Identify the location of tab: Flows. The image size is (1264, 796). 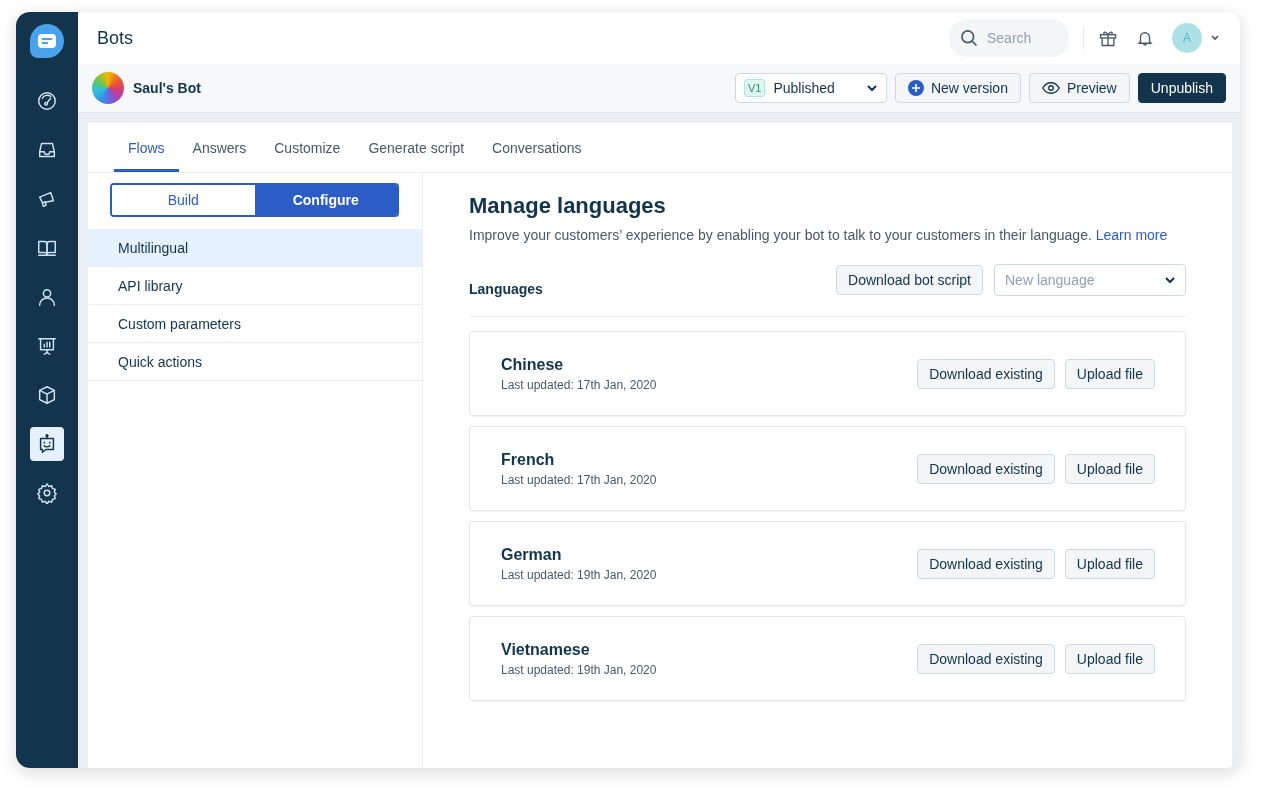
(146, 147).